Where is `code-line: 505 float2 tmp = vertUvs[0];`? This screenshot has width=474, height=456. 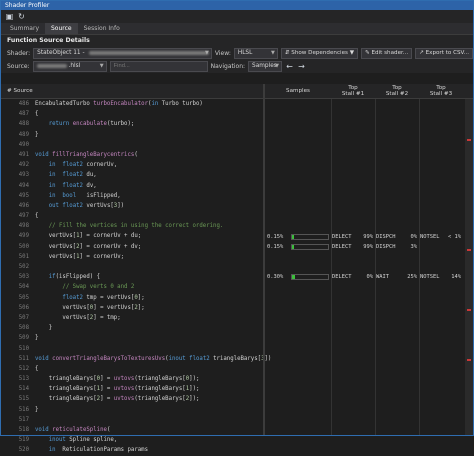 code-line: 505 float2 tmp = vertUvs[0]; is located at coordinates (132, 298).